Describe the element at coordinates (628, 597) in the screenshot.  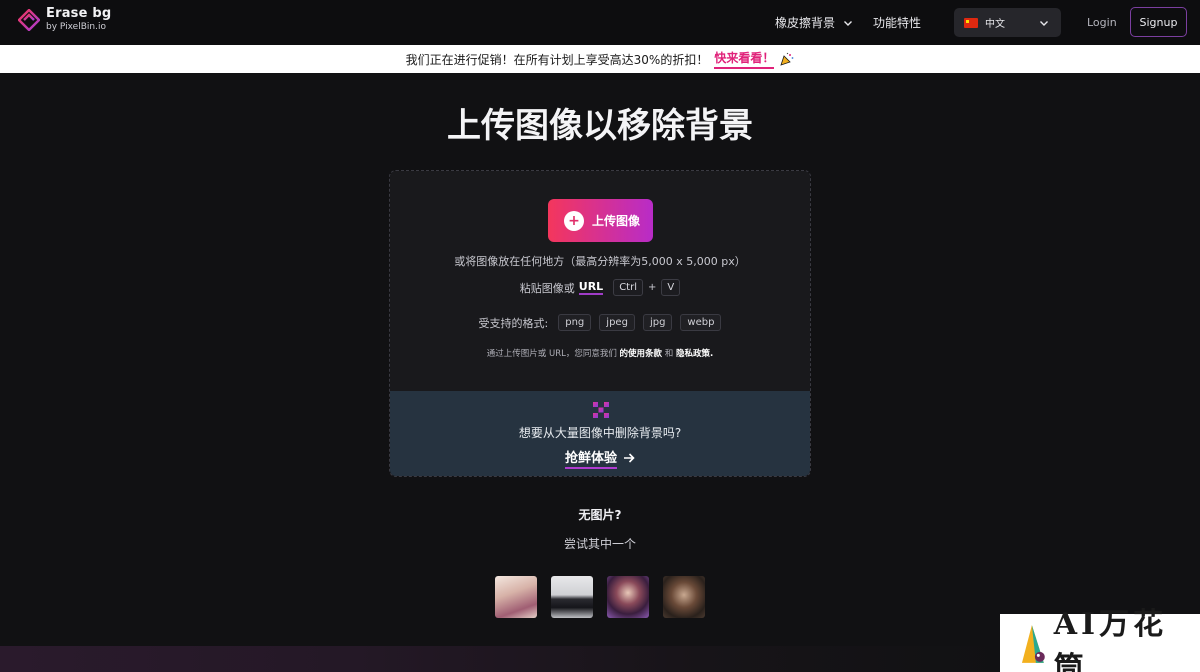
I see `sample-image-woman-portrait` at that location.